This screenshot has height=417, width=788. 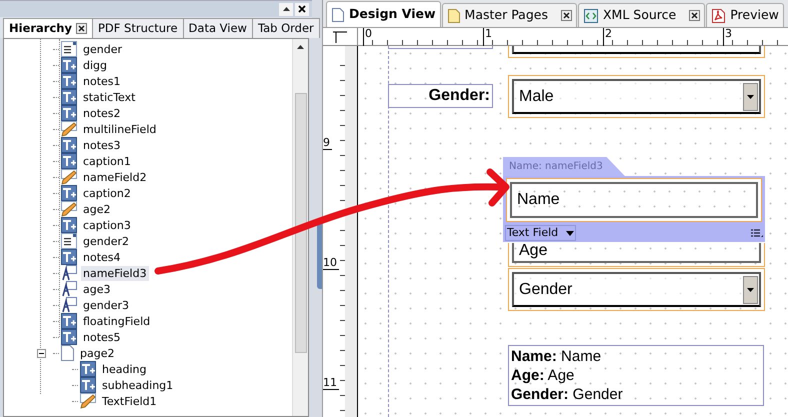 I want to click on collapse-toggle, so click(x=41, y=353).